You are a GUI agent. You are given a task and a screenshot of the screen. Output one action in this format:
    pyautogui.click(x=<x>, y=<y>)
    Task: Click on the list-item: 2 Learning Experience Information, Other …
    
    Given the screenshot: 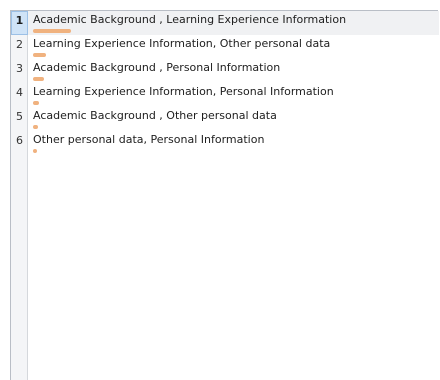 What is the action you would take?
    pyautogui.click(x=225, y=47)
    